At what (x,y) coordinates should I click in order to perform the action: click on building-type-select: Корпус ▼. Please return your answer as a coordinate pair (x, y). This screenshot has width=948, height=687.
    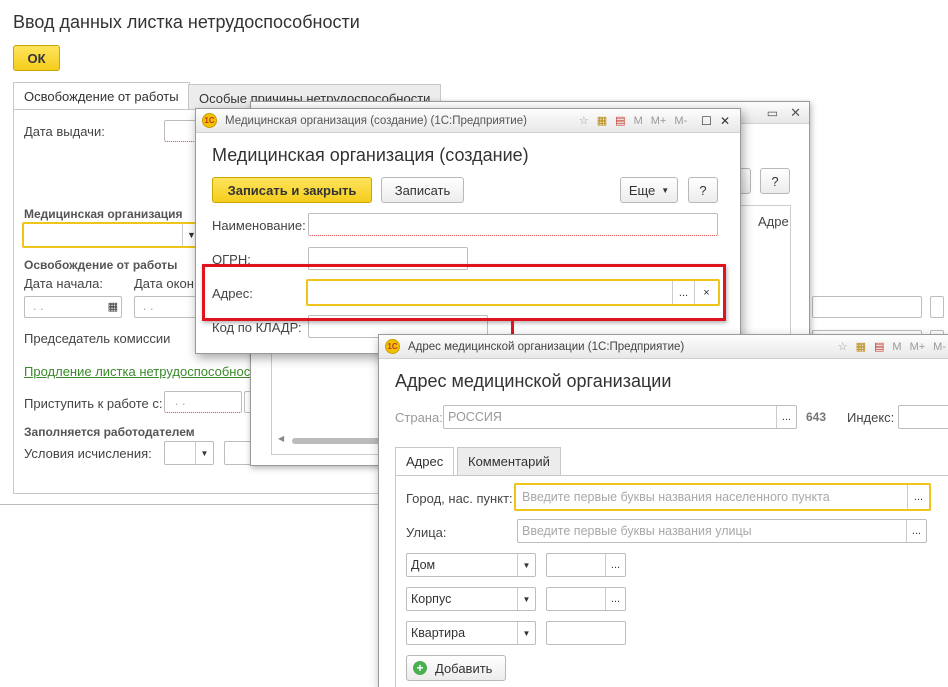
    Looking at the image, I should click on (471, 599).